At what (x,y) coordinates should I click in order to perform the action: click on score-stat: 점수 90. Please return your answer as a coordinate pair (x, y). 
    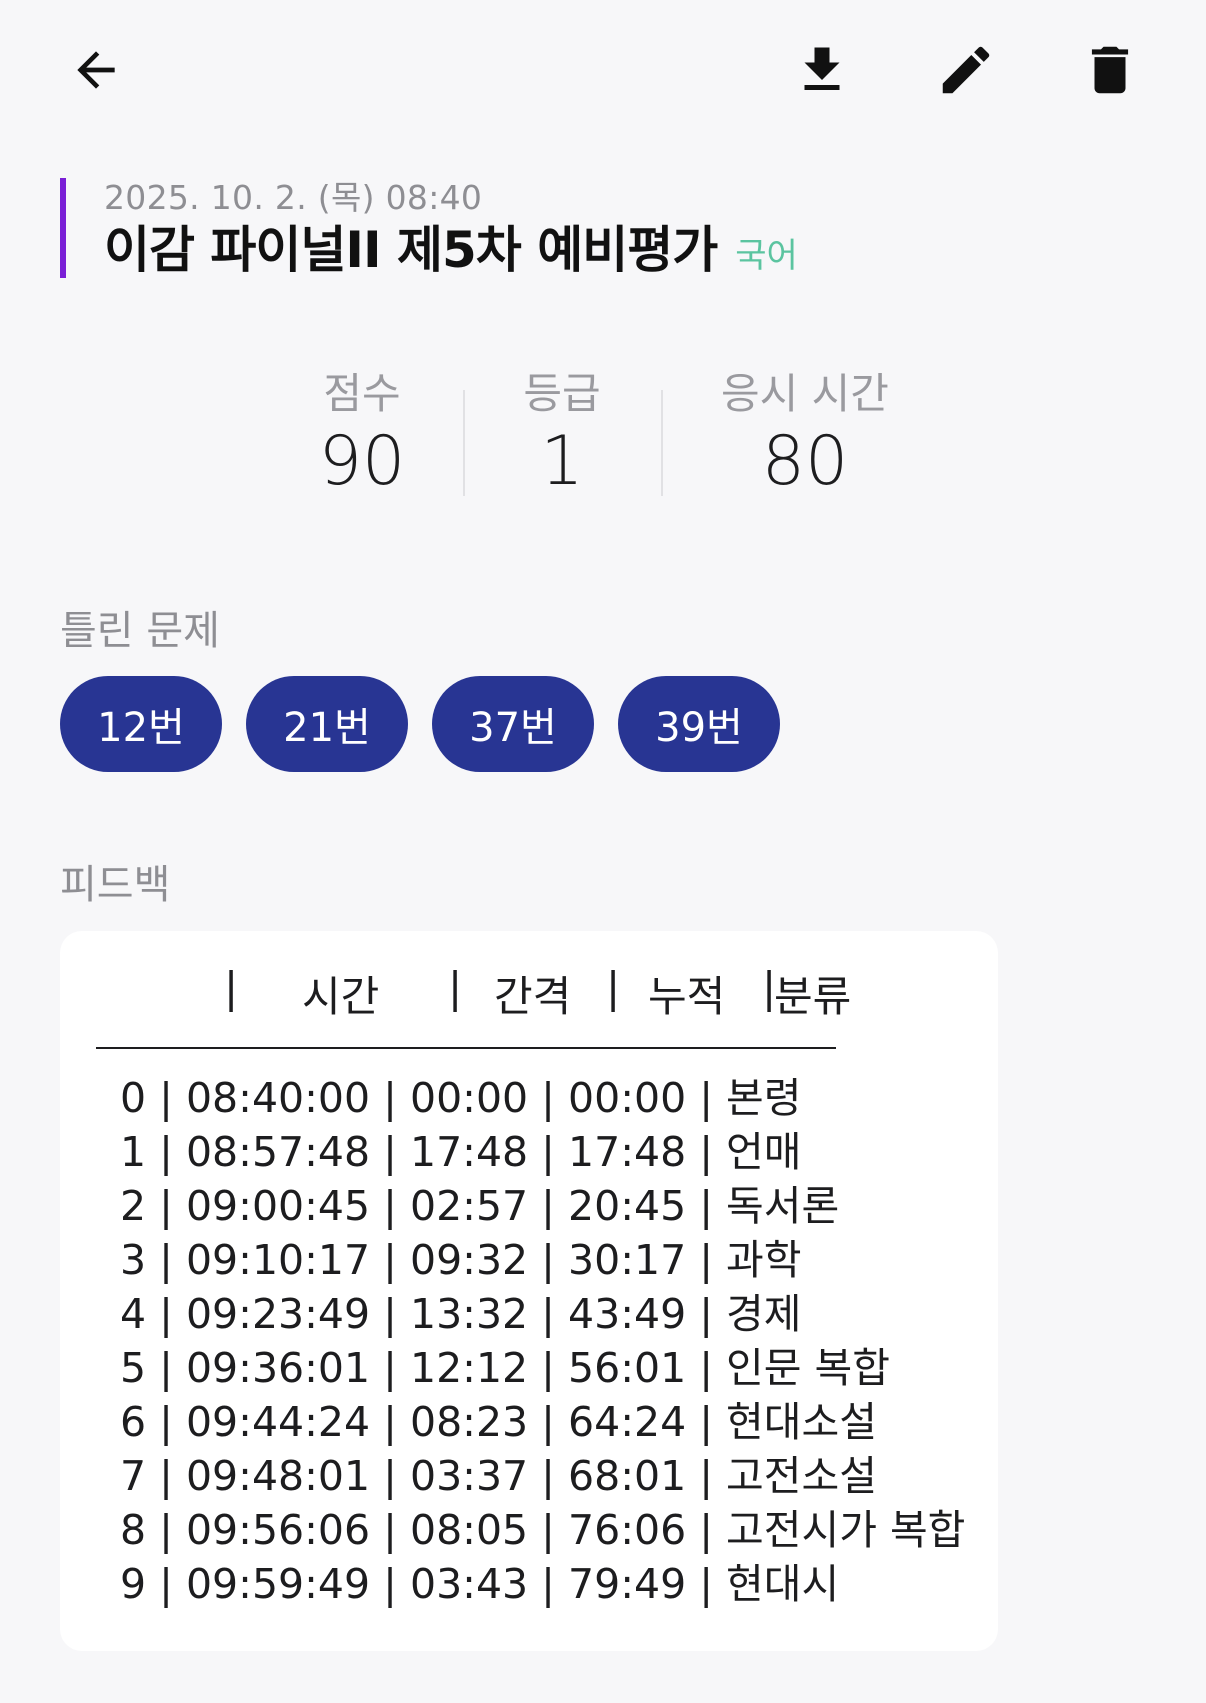
    Looking at the image, I should click on (362, 435).